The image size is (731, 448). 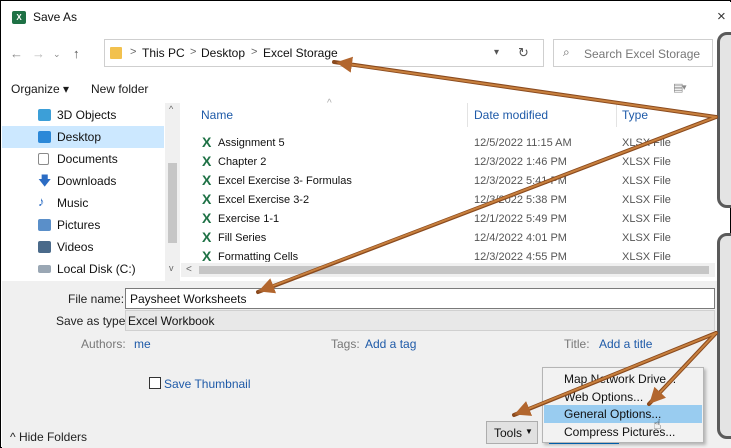 What do you see at coordinates (420, 298) in the screenshot?
I see `file-name-field: Paysheet Worksheets` at bounding box center [420, 298].